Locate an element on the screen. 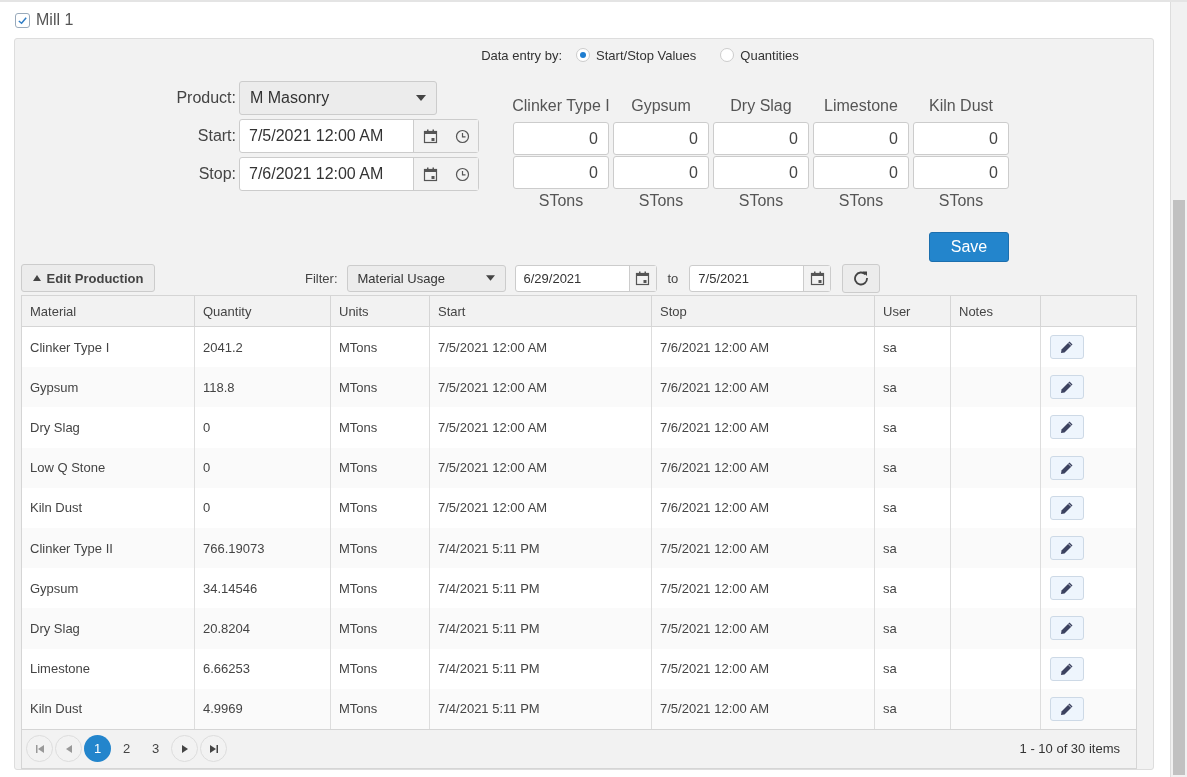  page-button: 3 is located at coordinates (155, 749).